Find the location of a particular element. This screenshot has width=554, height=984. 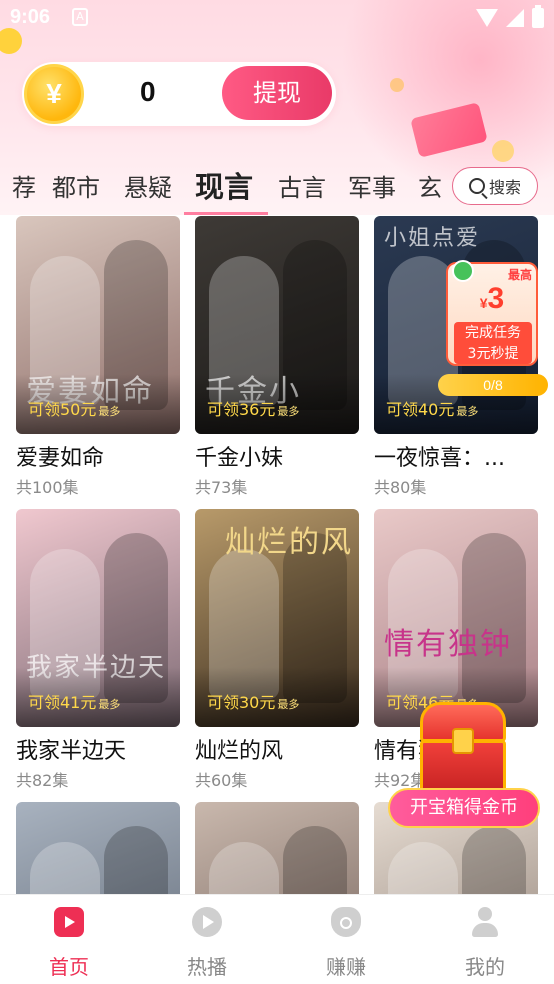

nav-home: 首页 is located at coordinates (69, 939).